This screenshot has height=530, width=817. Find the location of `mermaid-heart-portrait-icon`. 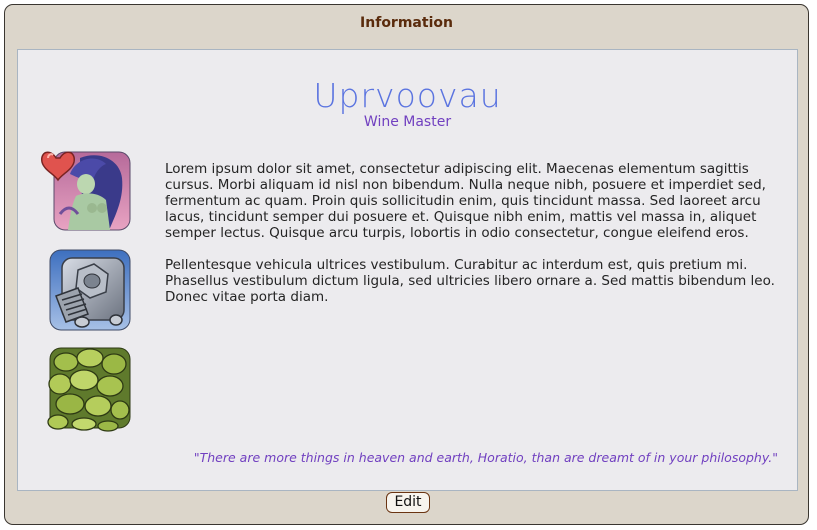

mermaid-heart-portrait-icon is located at coordinates (86, 191).